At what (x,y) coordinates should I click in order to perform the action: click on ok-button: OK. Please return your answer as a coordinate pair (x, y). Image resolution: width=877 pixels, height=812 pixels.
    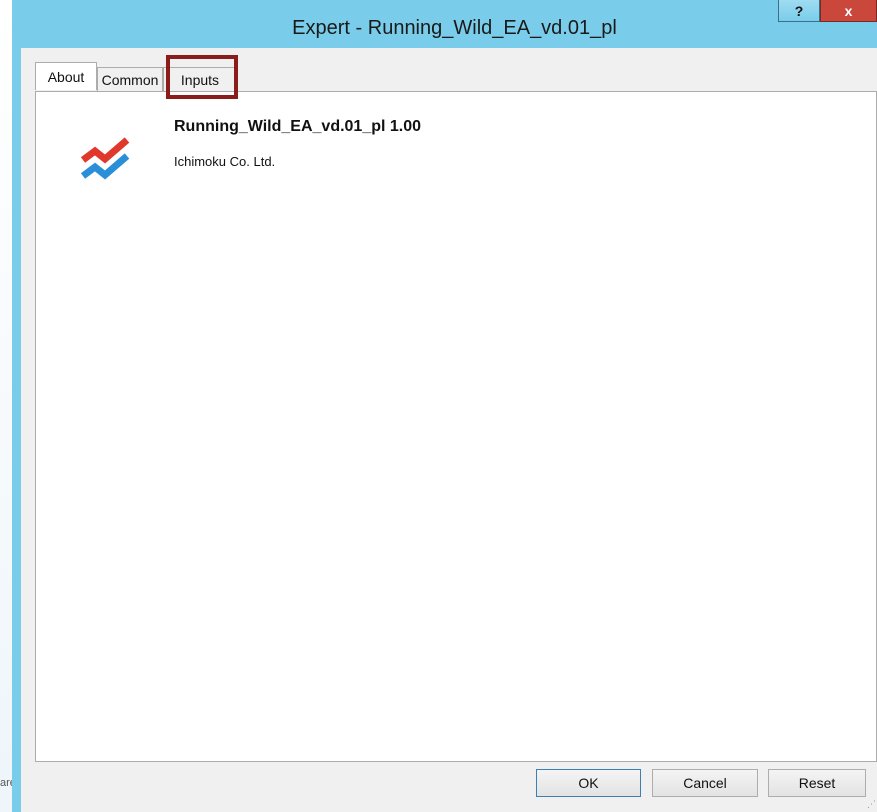
    Looking at the image, I should click on (588, 783).